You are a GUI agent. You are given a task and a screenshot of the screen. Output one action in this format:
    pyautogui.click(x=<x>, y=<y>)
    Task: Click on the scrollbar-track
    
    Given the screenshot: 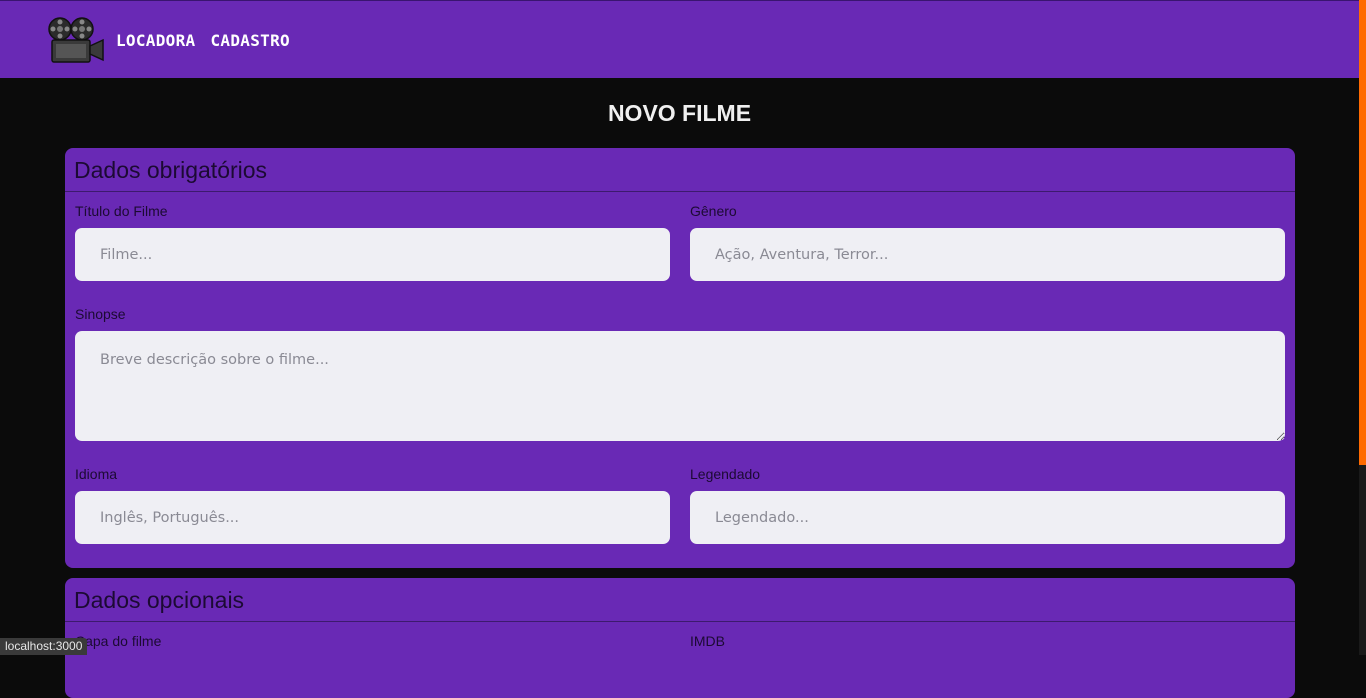 What is the action you would take?
    pyautogui.click(x=1362, y=327)
    